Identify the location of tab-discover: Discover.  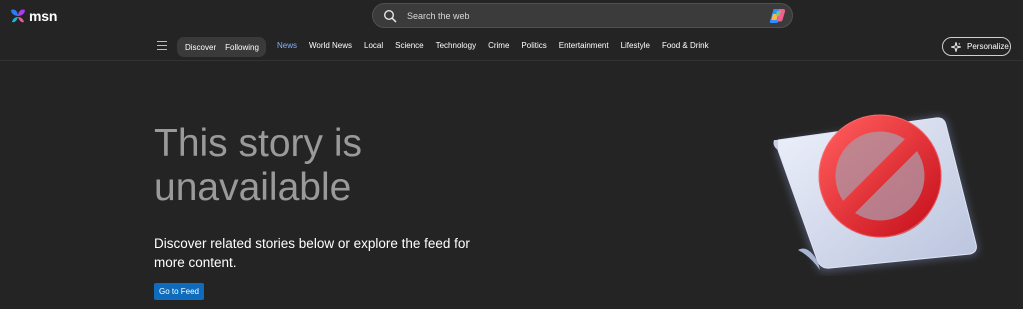
(196, 47).